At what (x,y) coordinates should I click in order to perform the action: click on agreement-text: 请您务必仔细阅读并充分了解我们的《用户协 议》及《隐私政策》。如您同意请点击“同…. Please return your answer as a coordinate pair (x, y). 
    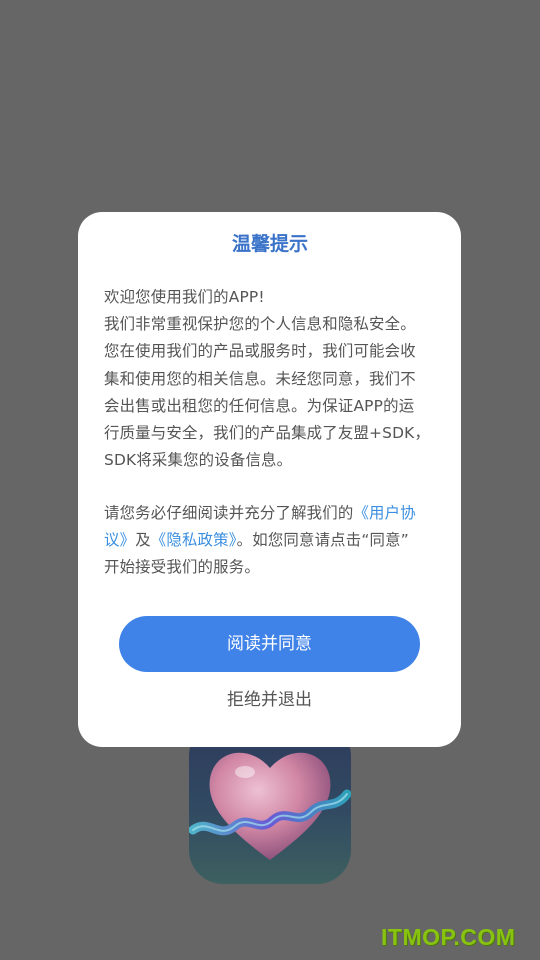
    Looking at the image, I should click on (268, 541).